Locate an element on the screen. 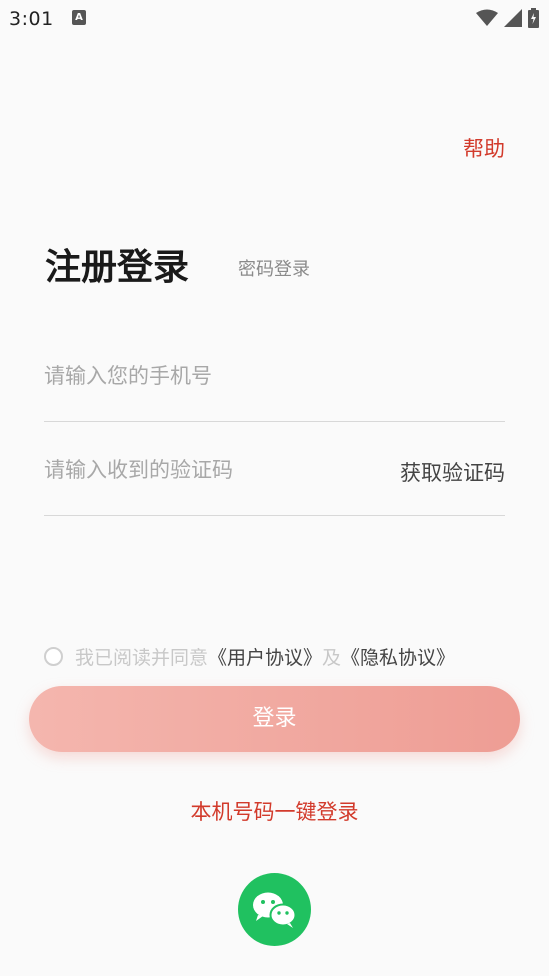  privacy-agreement-link: 《隐私协议》 is located at coordinates (398, 656).